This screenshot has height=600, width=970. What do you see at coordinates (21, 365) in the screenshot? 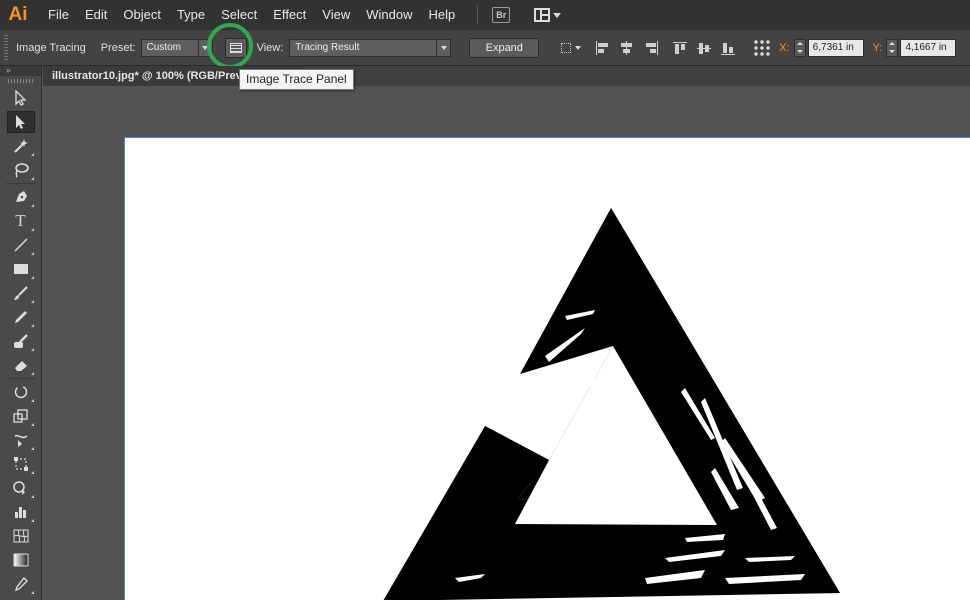
I see `eraser-tool-icon` at bounding box center [21, 365].